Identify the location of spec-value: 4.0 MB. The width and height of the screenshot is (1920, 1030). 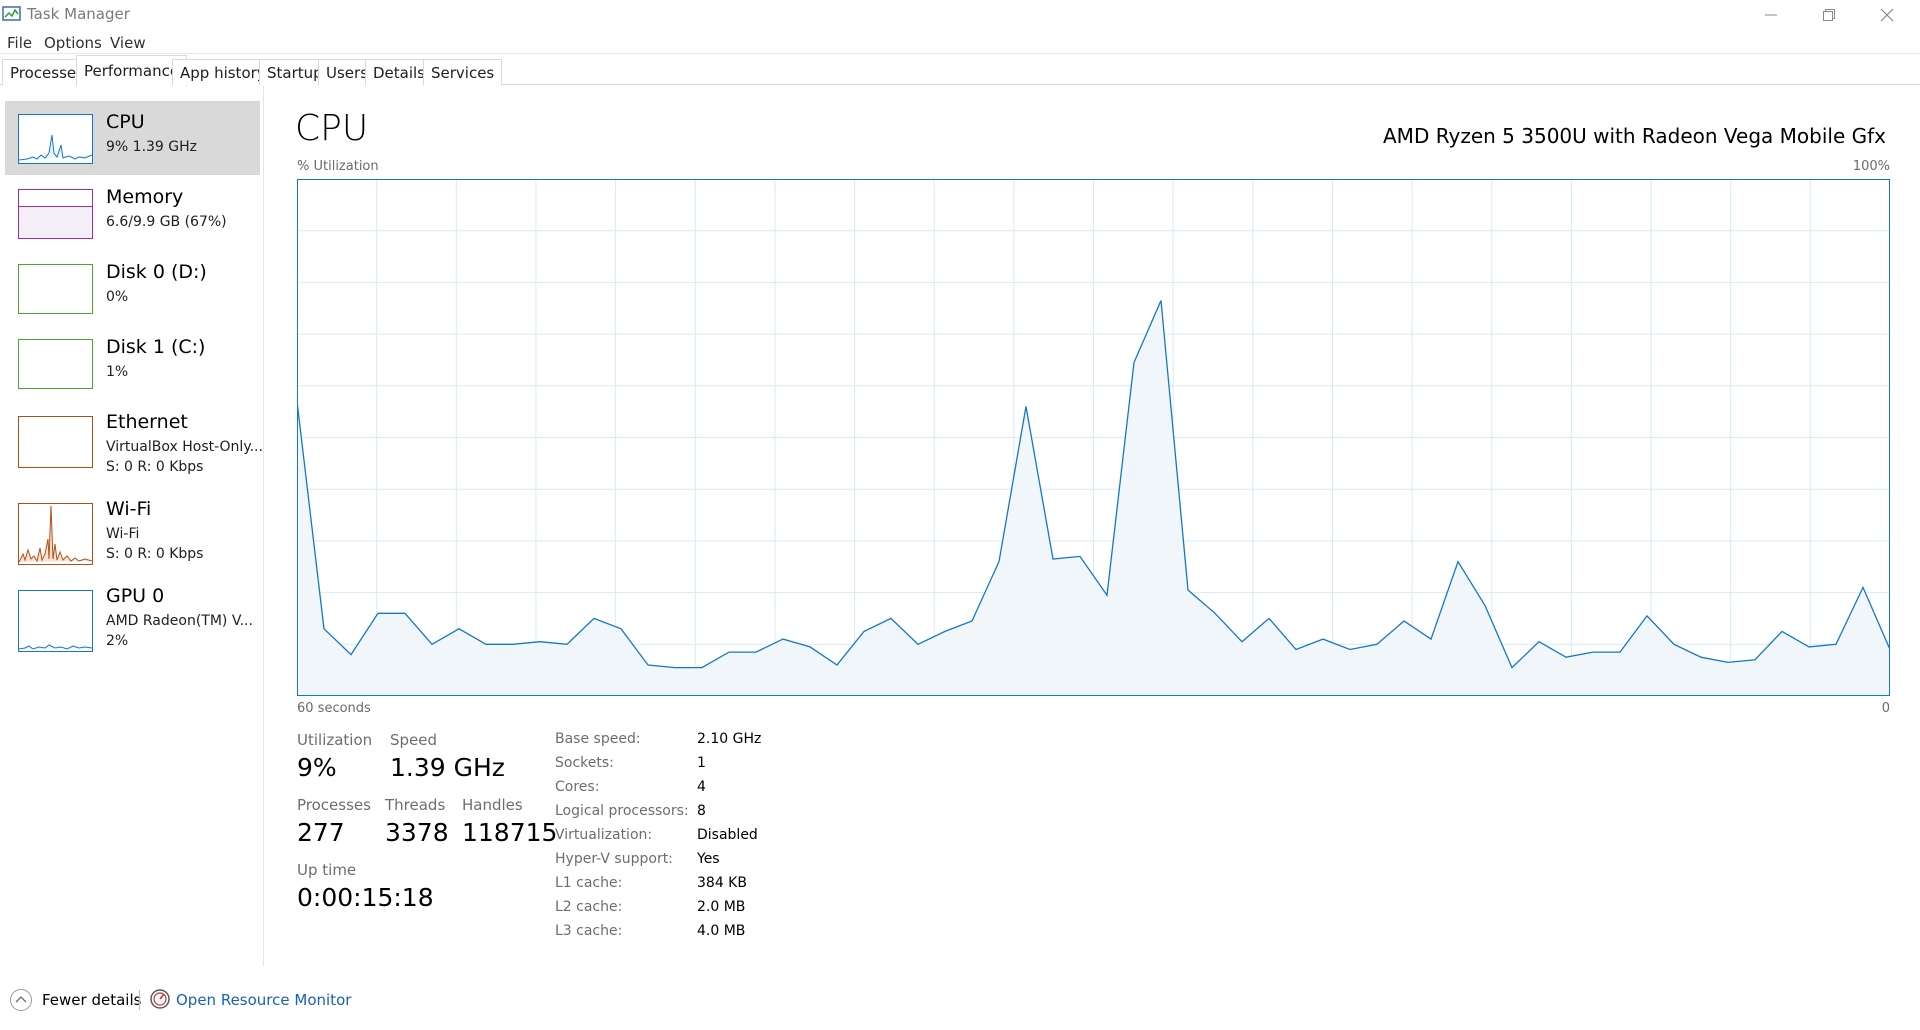
(721, 931).